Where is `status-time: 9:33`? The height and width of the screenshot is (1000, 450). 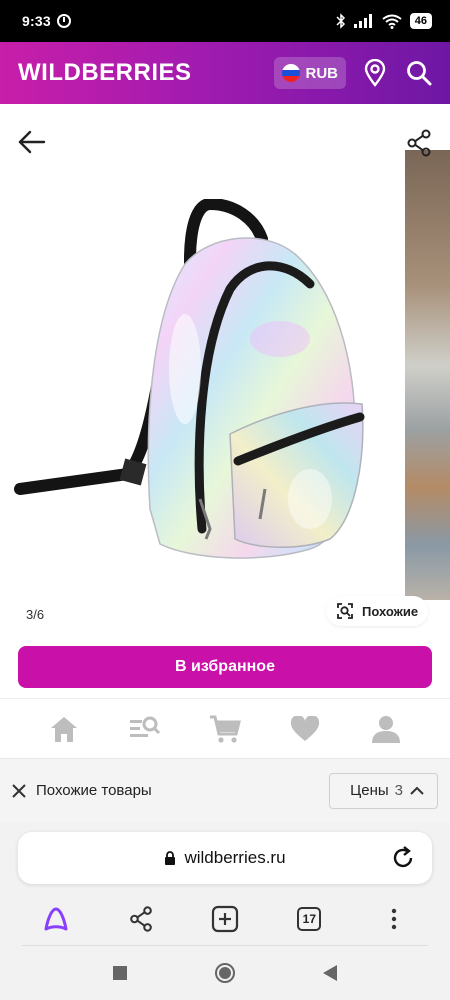
status-time: 9:33 is located at coordinates (36, 21).